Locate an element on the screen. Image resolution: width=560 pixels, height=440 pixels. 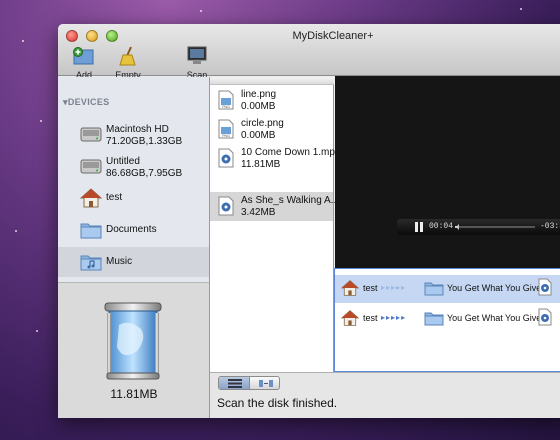
sidebar-item-test: test is located at coordinates (133, 198).